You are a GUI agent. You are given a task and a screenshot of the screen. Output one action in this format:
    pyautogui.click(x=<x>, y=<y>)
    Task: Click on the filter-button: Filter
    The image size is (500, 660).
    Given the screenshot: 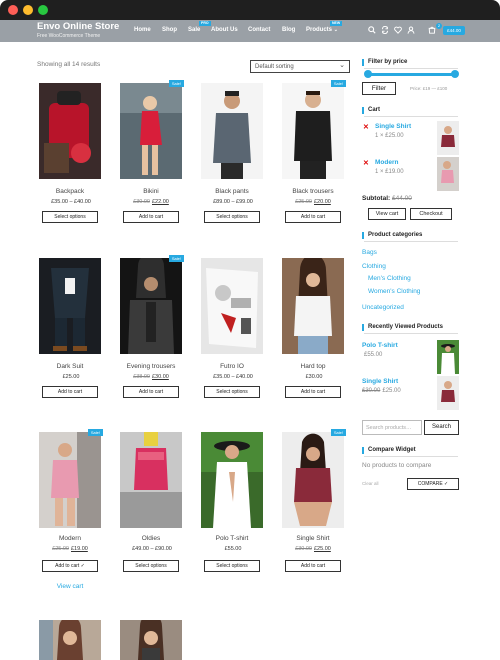 What is the action you would take?
    pyautogui.click(x=379, y=88)
    